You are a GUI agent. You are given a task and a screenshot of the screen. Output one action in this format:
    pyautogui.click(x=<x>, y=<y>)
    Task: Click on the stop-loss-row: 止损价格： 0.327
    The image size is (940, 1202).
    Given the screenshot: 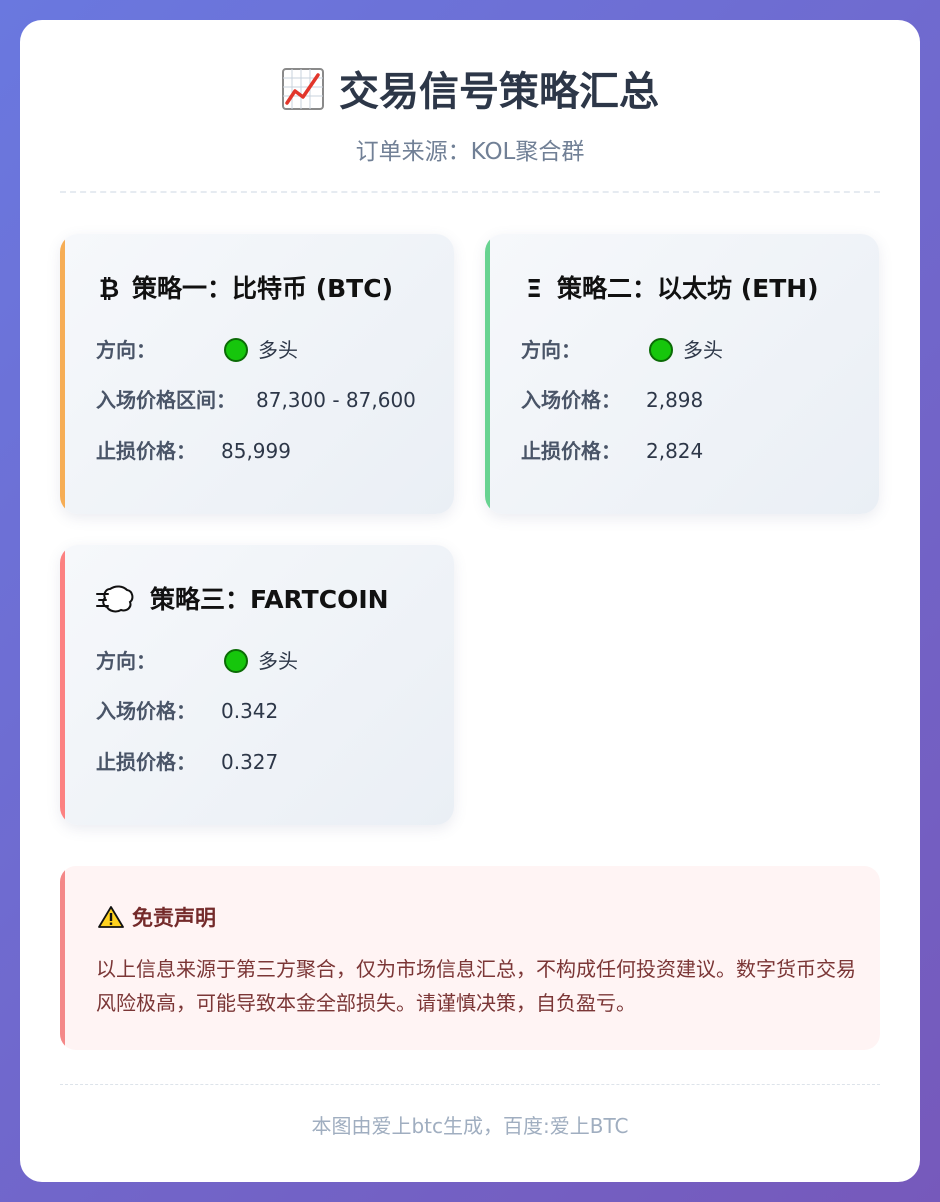 What is the action you would take?
    pyautogui.click(x=187, y=762)
    